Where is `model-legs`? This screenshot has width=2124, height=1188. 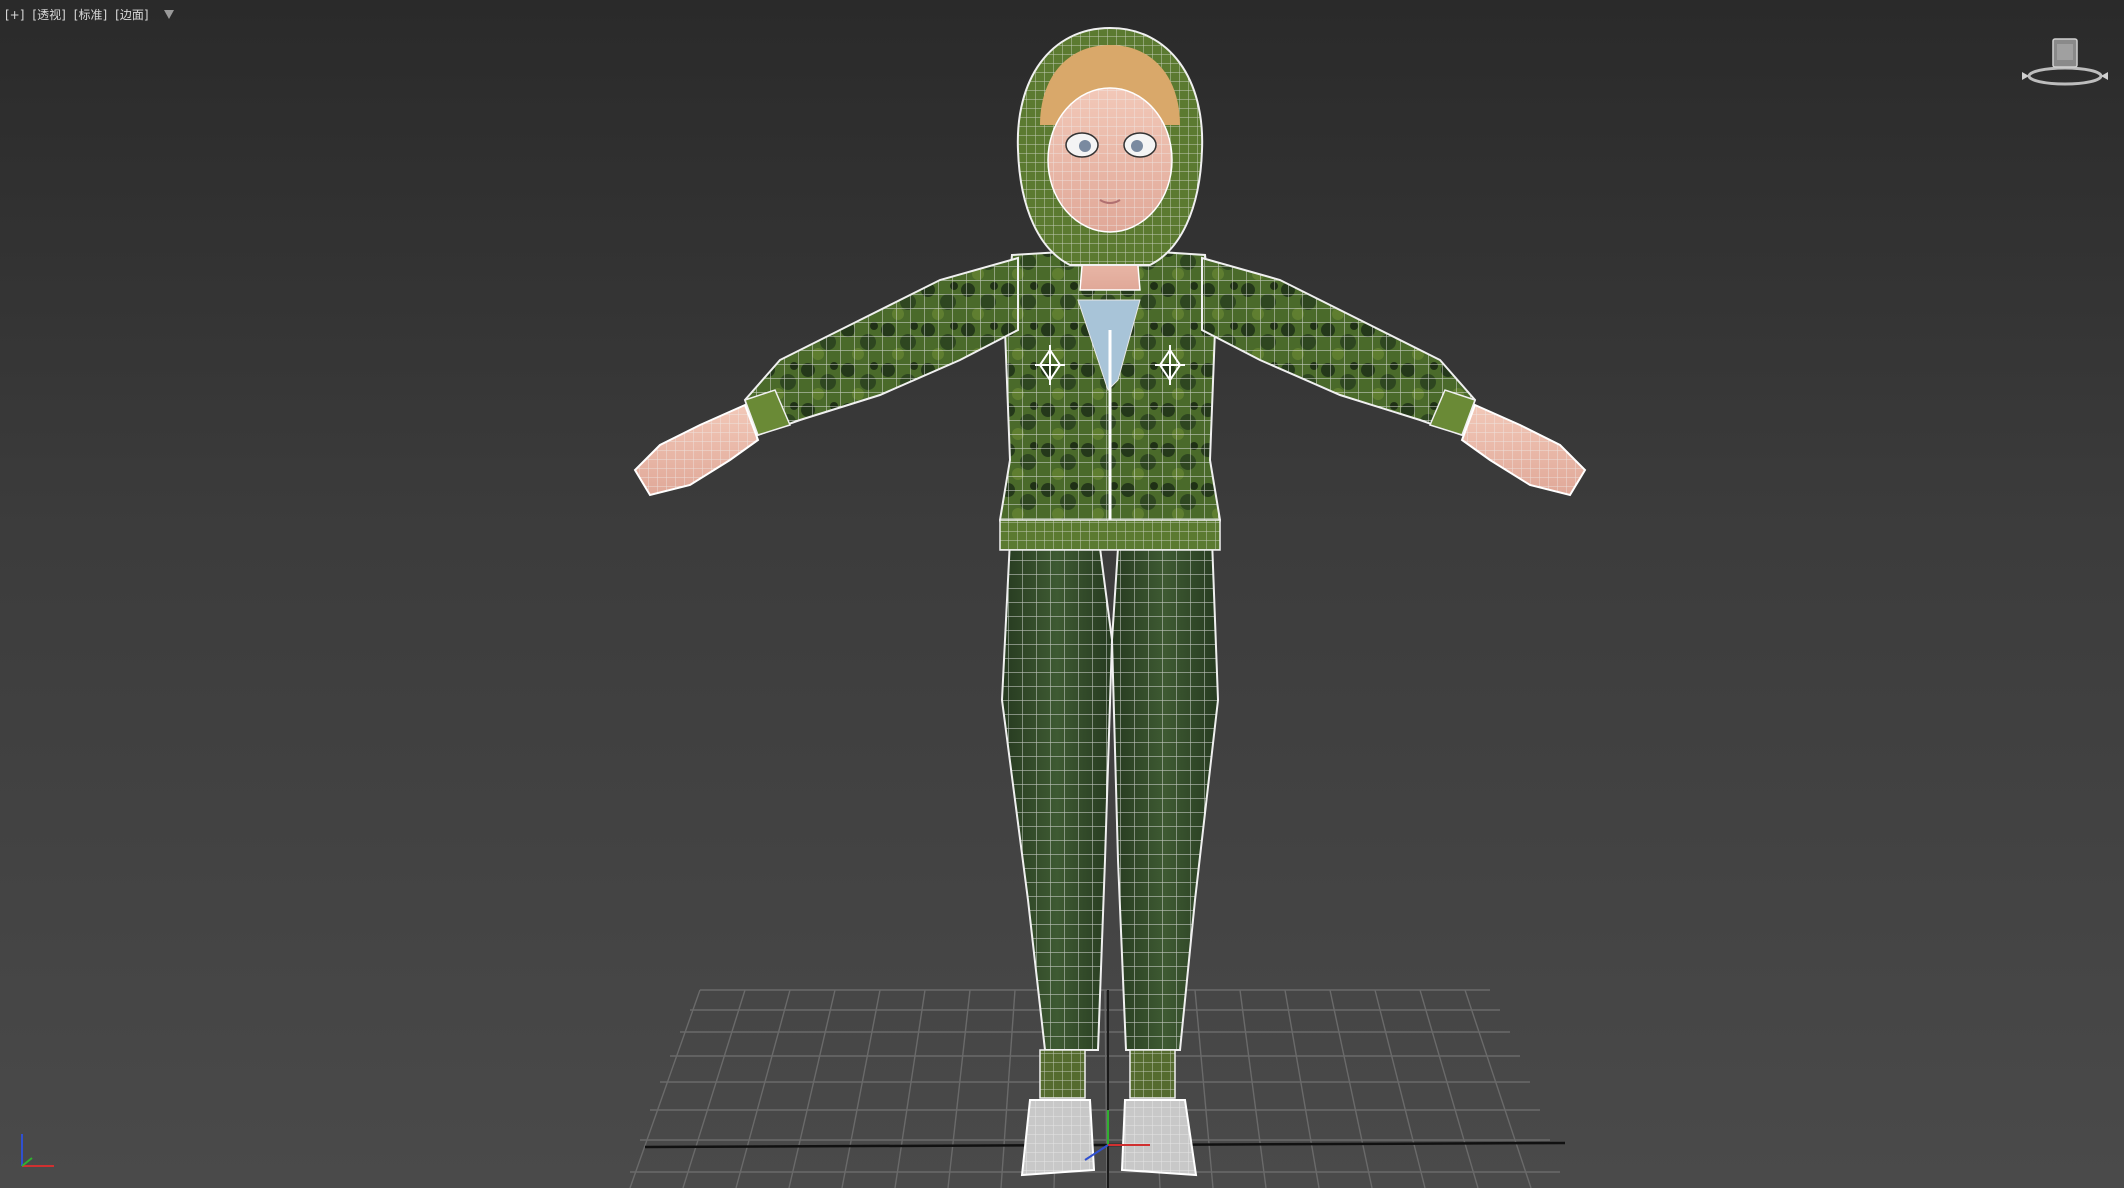
model-legs is located at coordinates (1110, 818).